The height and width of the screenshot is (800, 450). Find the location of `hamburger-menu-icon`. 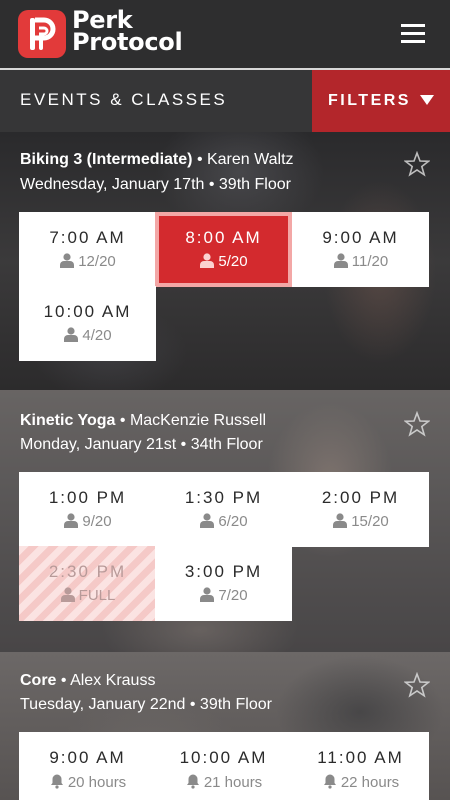

hamburger-menu-icon is located at coordinates (414, 35).